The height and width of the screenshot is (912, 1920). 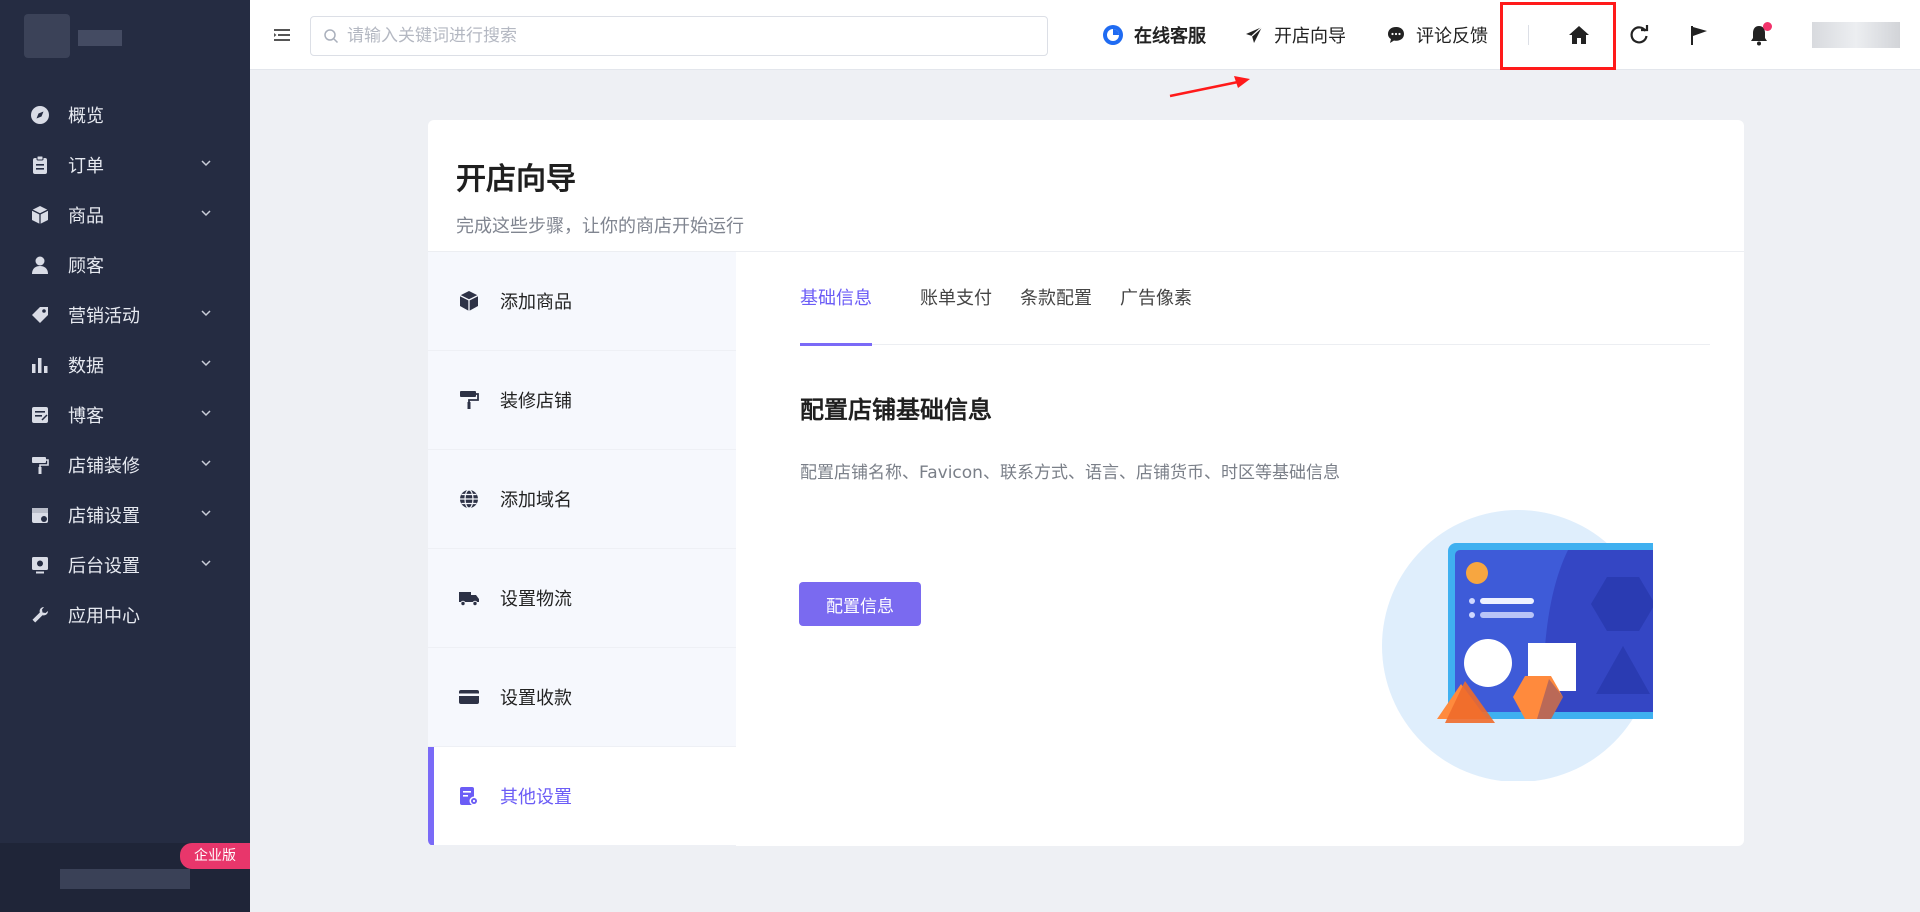 What do you see at coordinates (86, 366) in the screenshot?
I see `sidebar-item-label: 数据` at bounding box center [86, 366].